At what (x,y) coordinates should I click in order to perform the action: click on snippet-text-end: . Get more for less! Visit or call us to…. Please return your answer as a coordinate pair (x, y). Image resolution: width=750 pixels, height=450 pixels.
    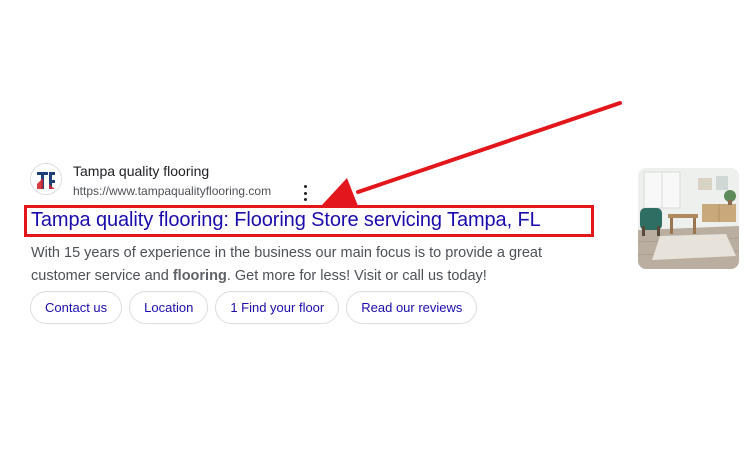
    Looking at the image, I should click on (356, 276).